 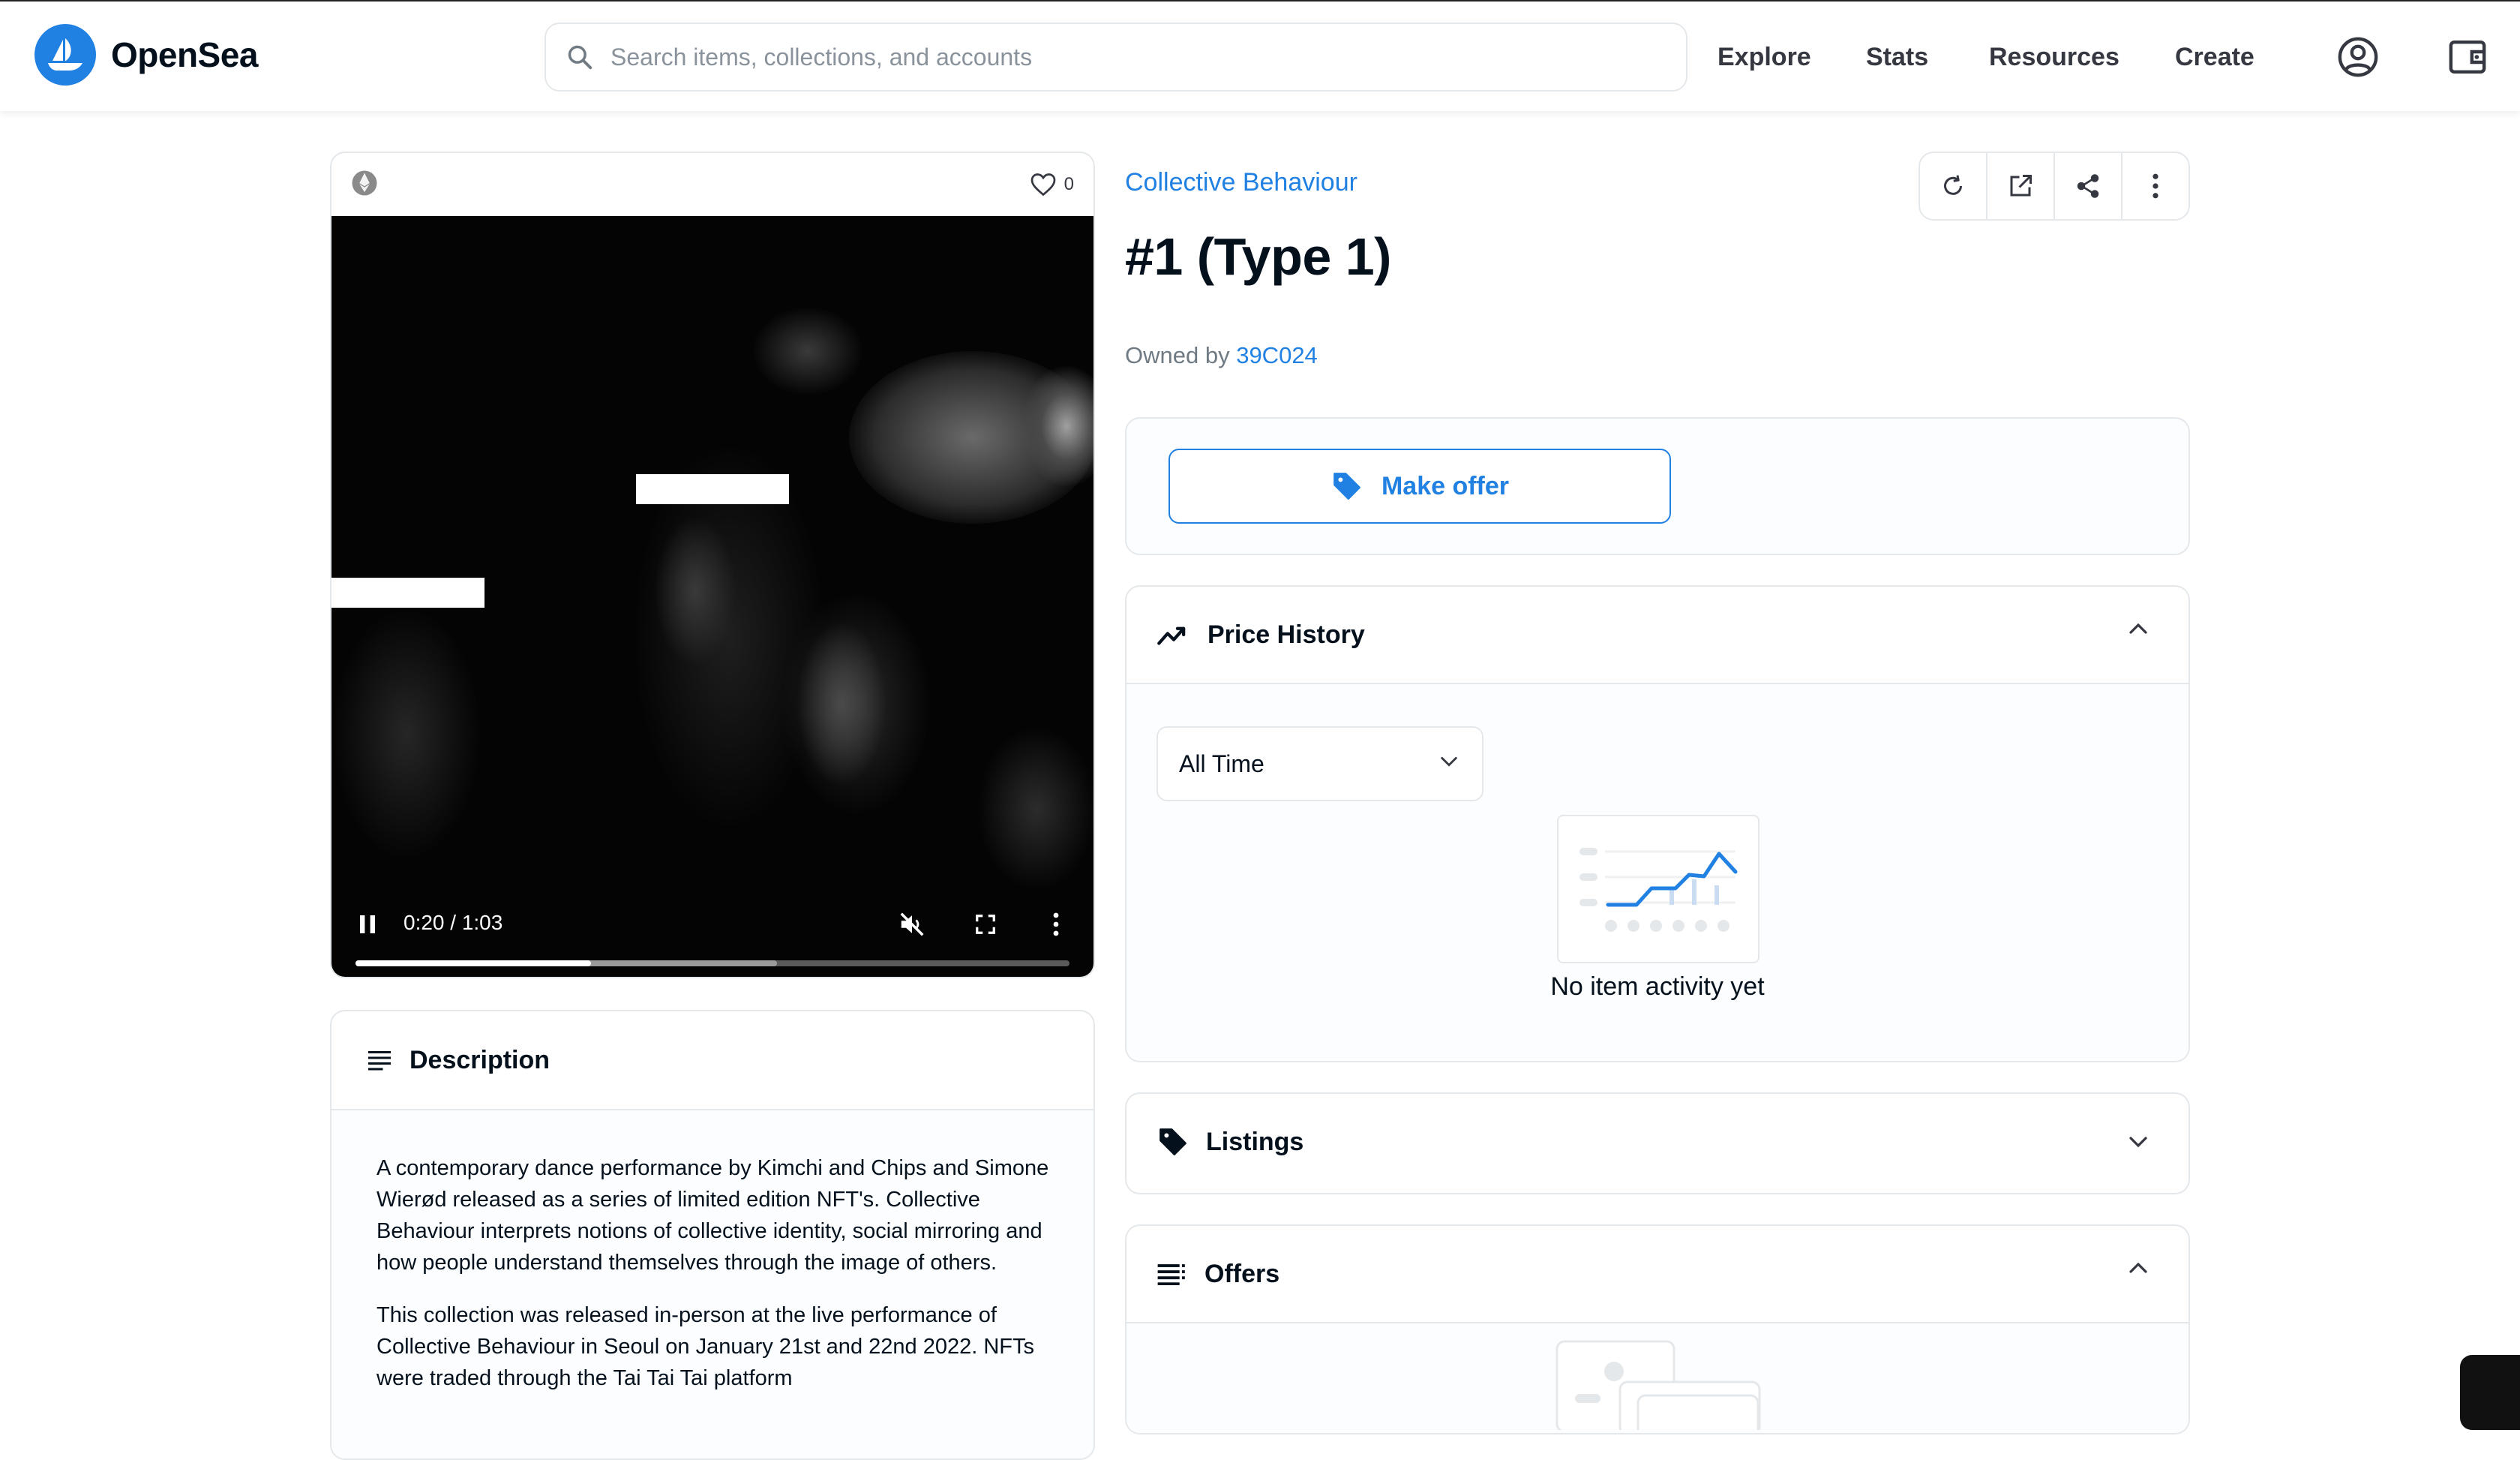 I want to click on wallet-icon, so click(x=2468, y=57).